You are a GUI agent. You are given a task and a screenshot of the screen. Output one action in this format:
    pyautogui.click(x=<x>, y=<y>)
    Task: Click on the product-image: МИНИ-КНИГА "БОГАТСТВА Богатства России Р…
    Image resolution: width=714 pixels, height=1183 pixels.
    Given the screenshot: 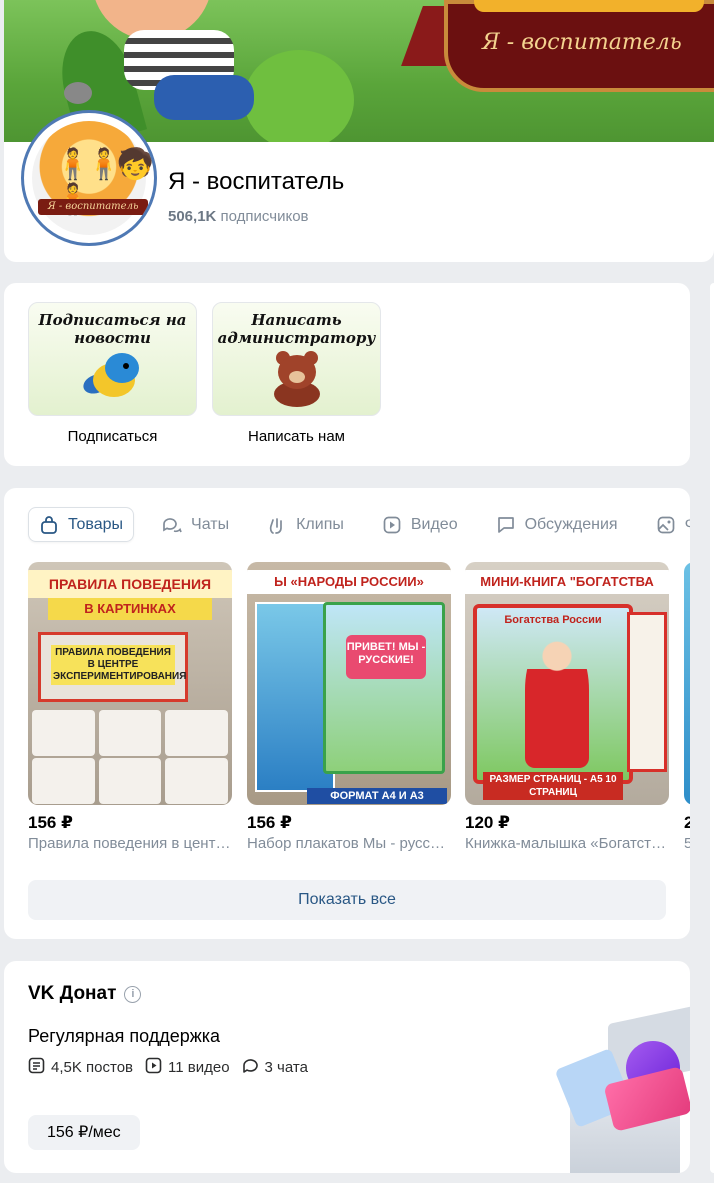 What is the action you would take?
    pyautogui.click(x=567, y=683)
    